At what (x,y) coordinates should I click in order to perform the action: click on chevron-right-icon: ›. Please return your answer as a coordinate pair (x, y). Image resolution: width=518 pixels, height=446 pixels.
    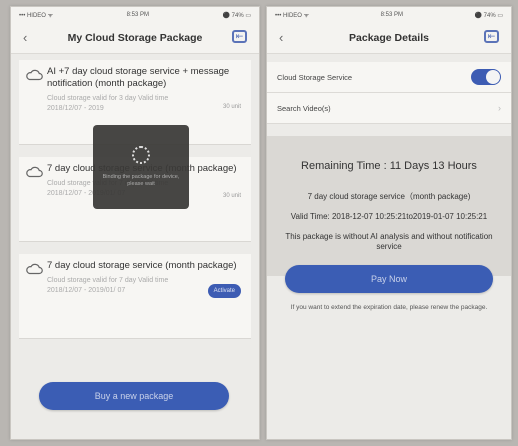
    Looking at the image, I should click on (499, 108).